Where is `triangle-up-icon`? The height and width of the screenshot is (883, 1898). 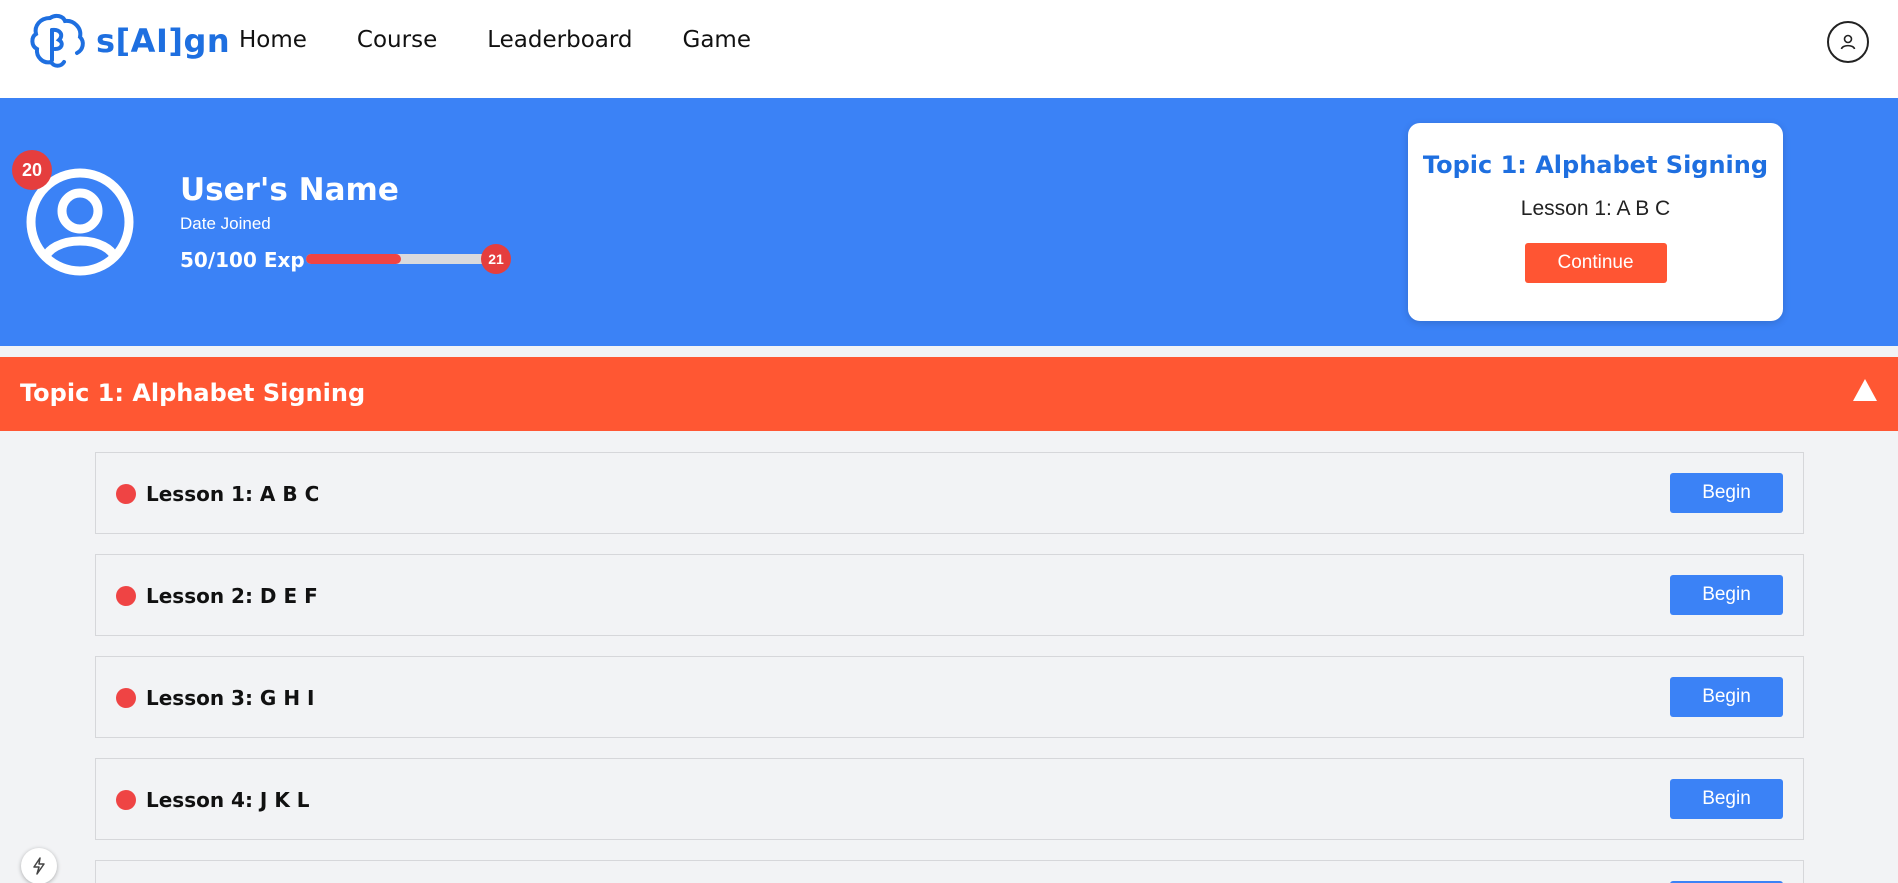 triangle-up-icon is located at coordinates (1865, 390).